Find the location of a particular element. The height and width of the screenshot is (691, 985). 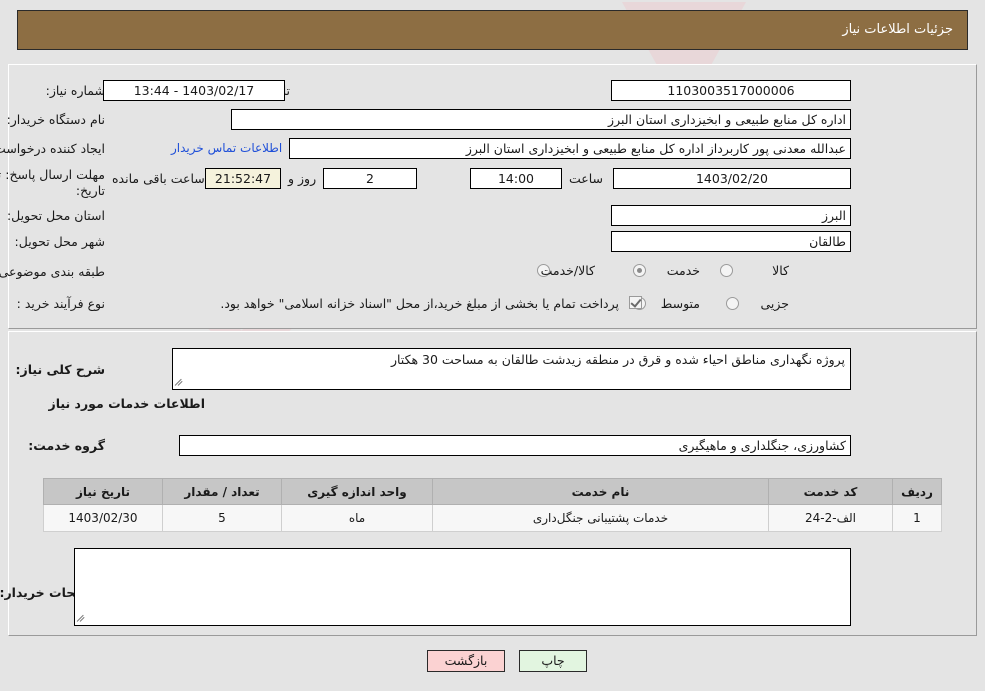

col-need-date: تاریخ نیاز is located at coordinates (103, 491).